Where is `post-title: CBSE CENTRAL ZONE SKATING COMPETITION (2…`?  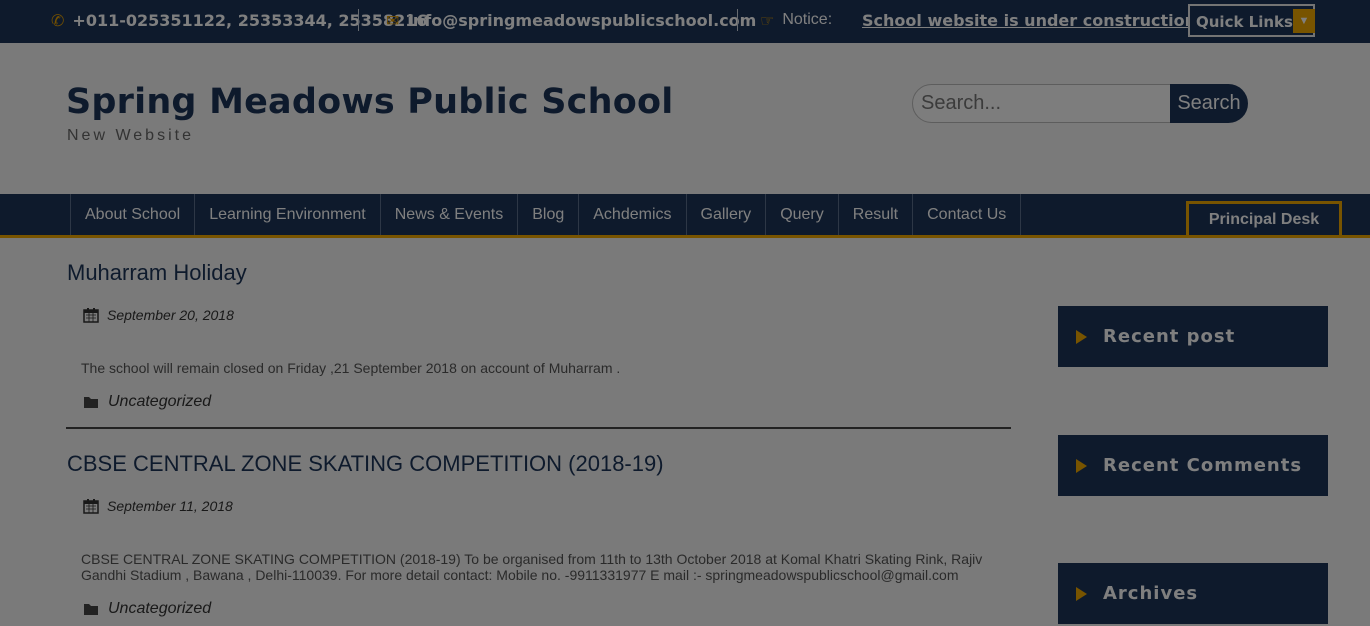
post-title: CBSE CENTRAL ZONE SKATING COMPETITION (2… is located at coordinates (365, 464).